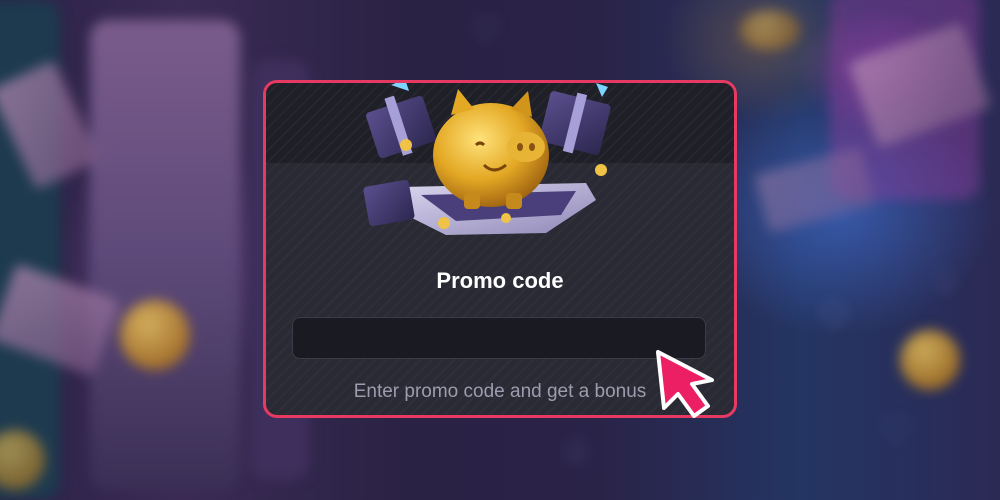 This screenshot has width=1000, height=500. What do you see at coordinates (815, 190) in the screenshot?
I see `floating-bill` at bounding box center [815, 190].